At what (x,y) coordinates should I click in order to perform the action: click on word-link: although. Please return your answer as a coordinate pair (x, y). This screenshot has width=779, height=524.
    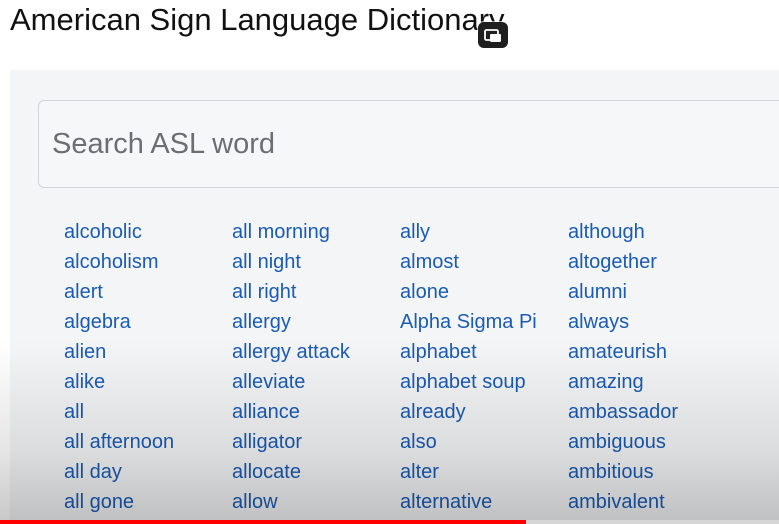
    Looking at the image, I should click on (652, 232).